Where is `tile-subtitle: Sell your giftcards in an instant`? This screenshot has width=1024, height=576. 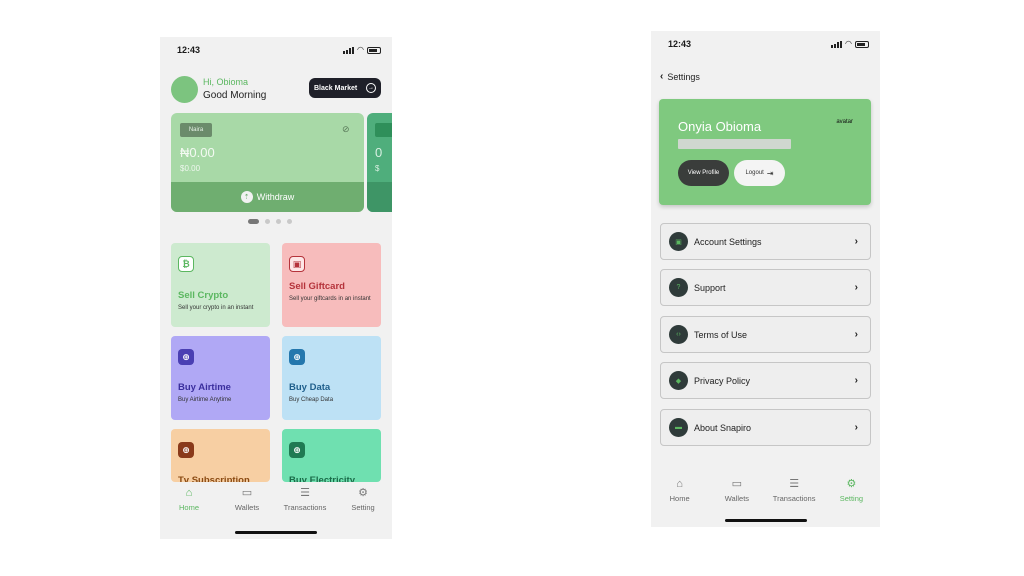 tile-subtitle: Sell your giftcards in an instant is located at coordinates (330, 299).